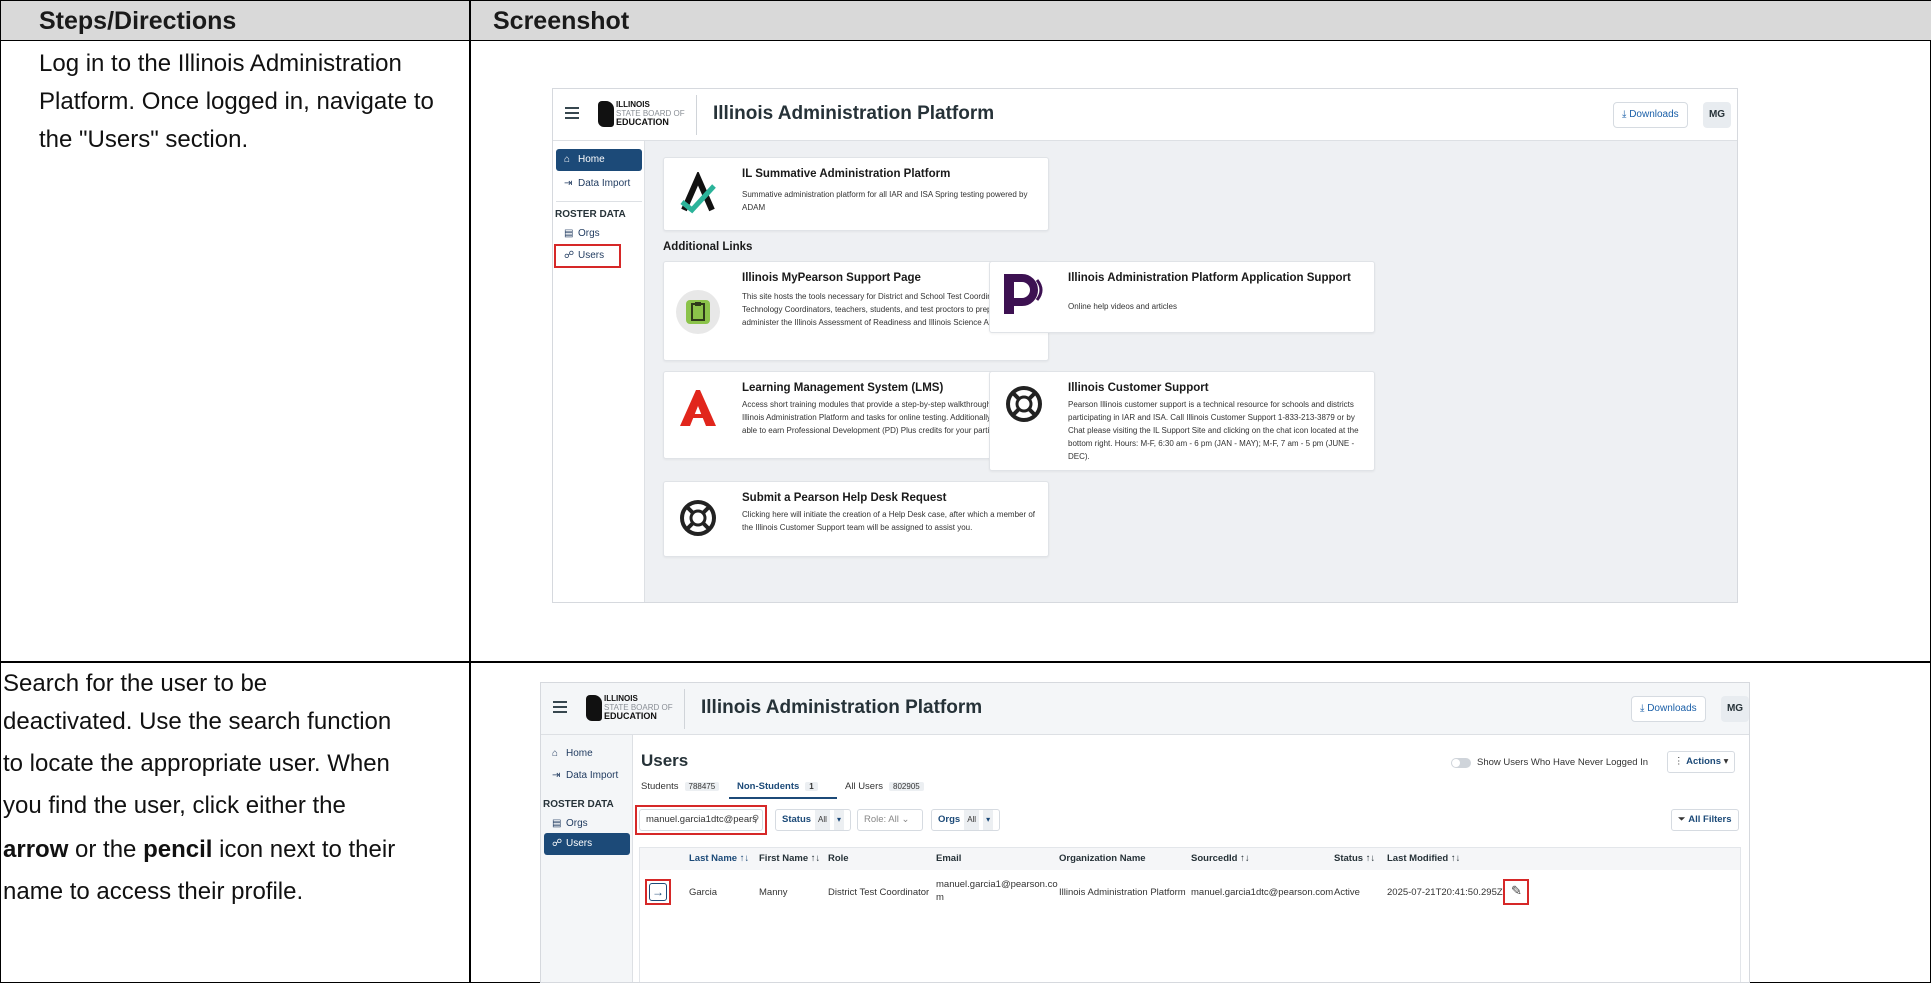 This screenshot has width=1931, height=983. What do you see at coordinates (777, 786) in the screenshot?
I see `tab-non-students: Non-Students 1` at bounding box center [777, 786].